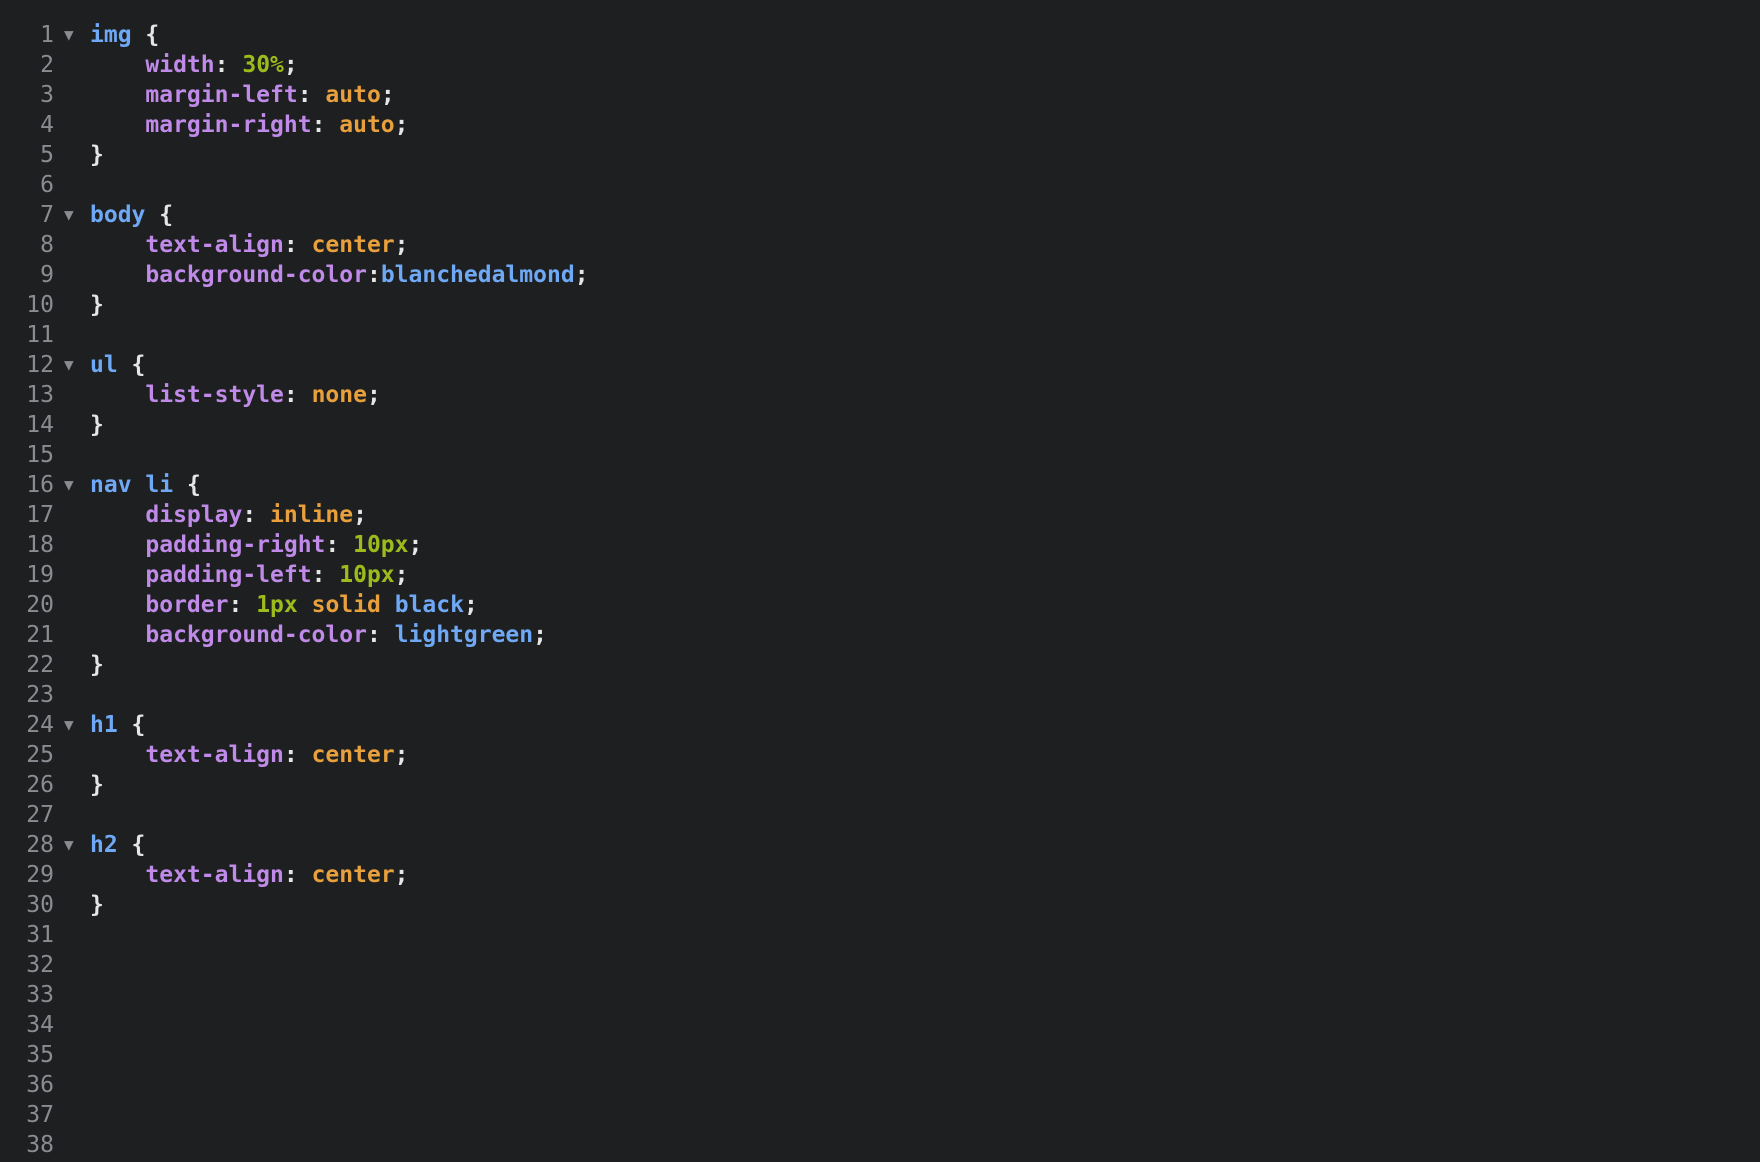 This screenshot has width=1760, height=1162. What do you see at coordinates (47, 215) in the screenshot?
I see `line-number: 7` at bounding box center [47, 215].